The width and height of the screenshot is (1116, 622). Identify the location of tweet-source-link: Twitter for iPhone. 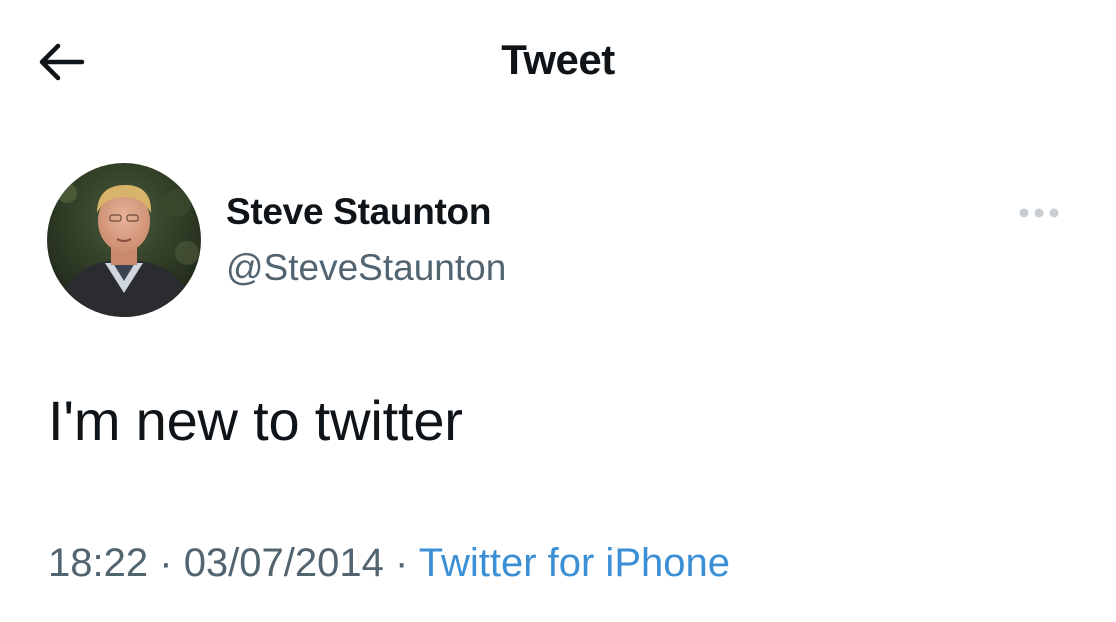
(574, 563).